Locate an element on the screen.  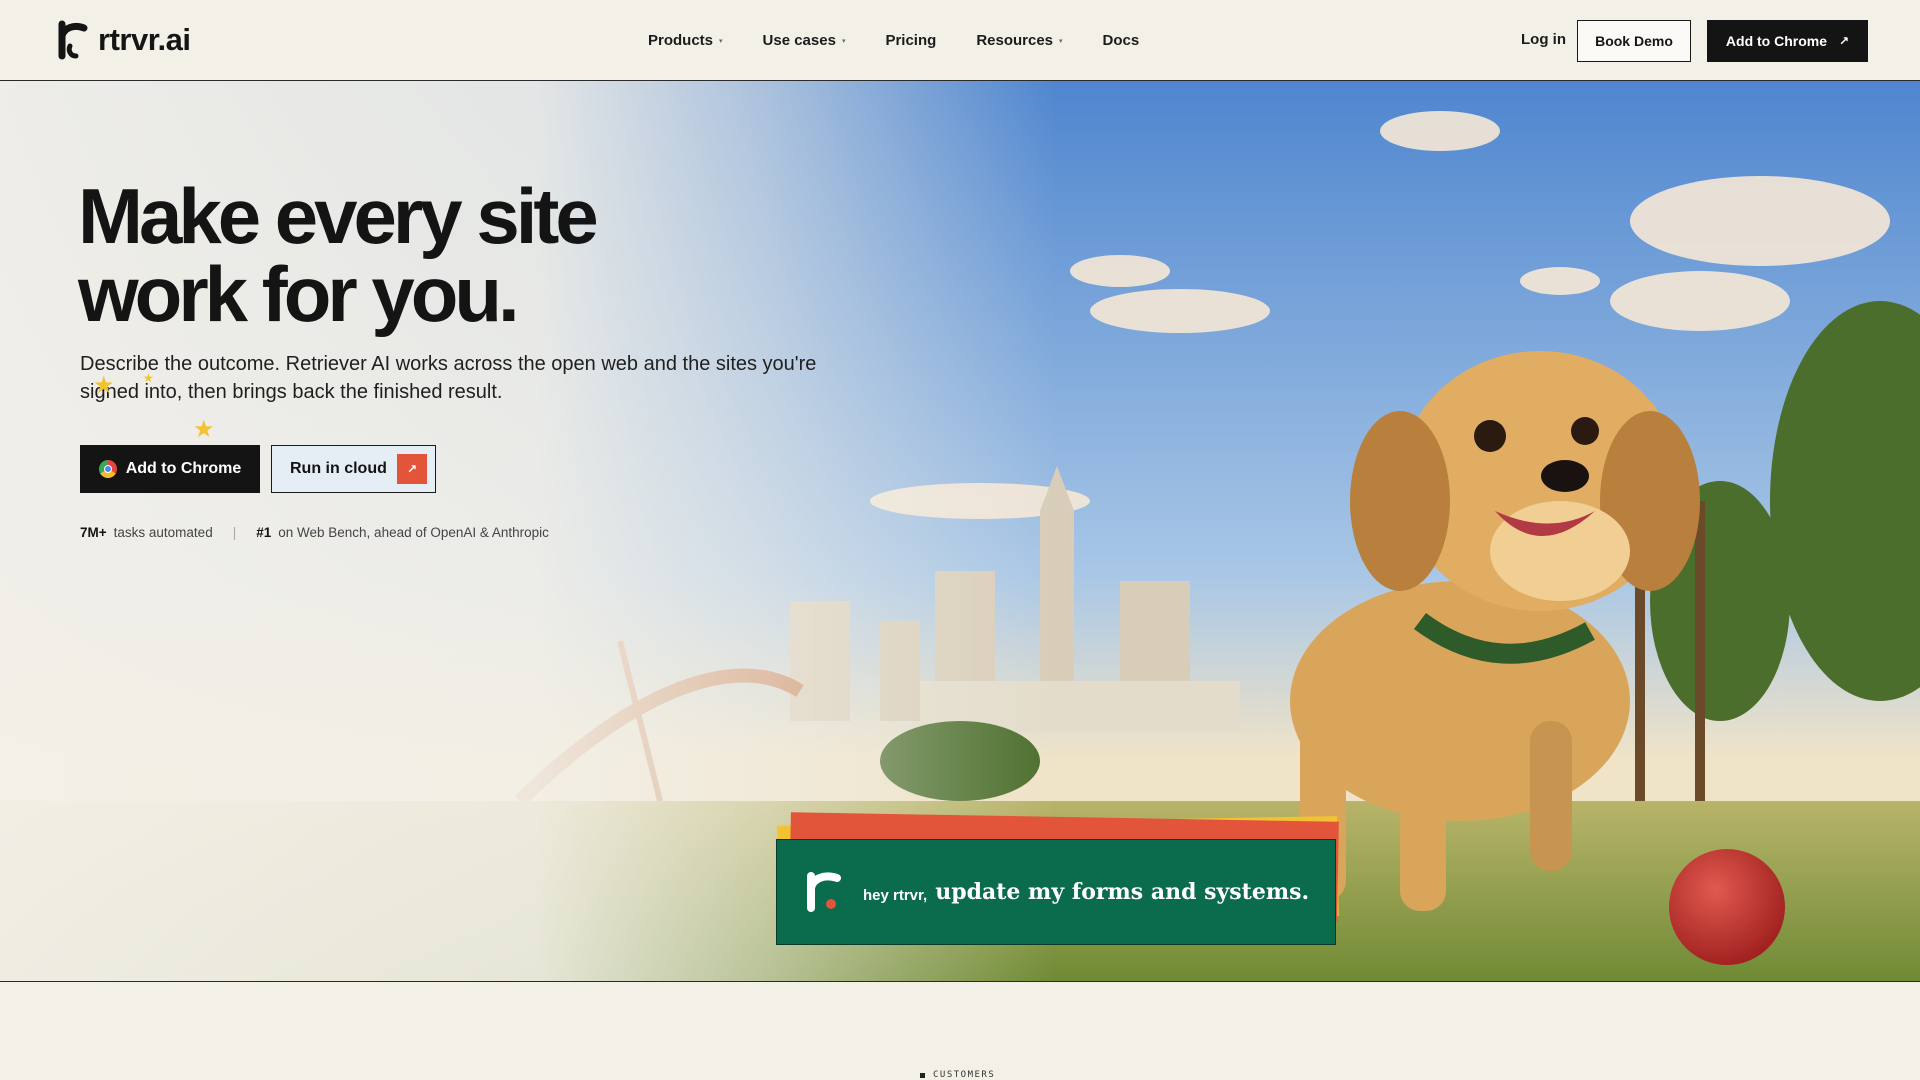
menu-use-cases: Use cases ▾ is located at coordinates (804, 40).